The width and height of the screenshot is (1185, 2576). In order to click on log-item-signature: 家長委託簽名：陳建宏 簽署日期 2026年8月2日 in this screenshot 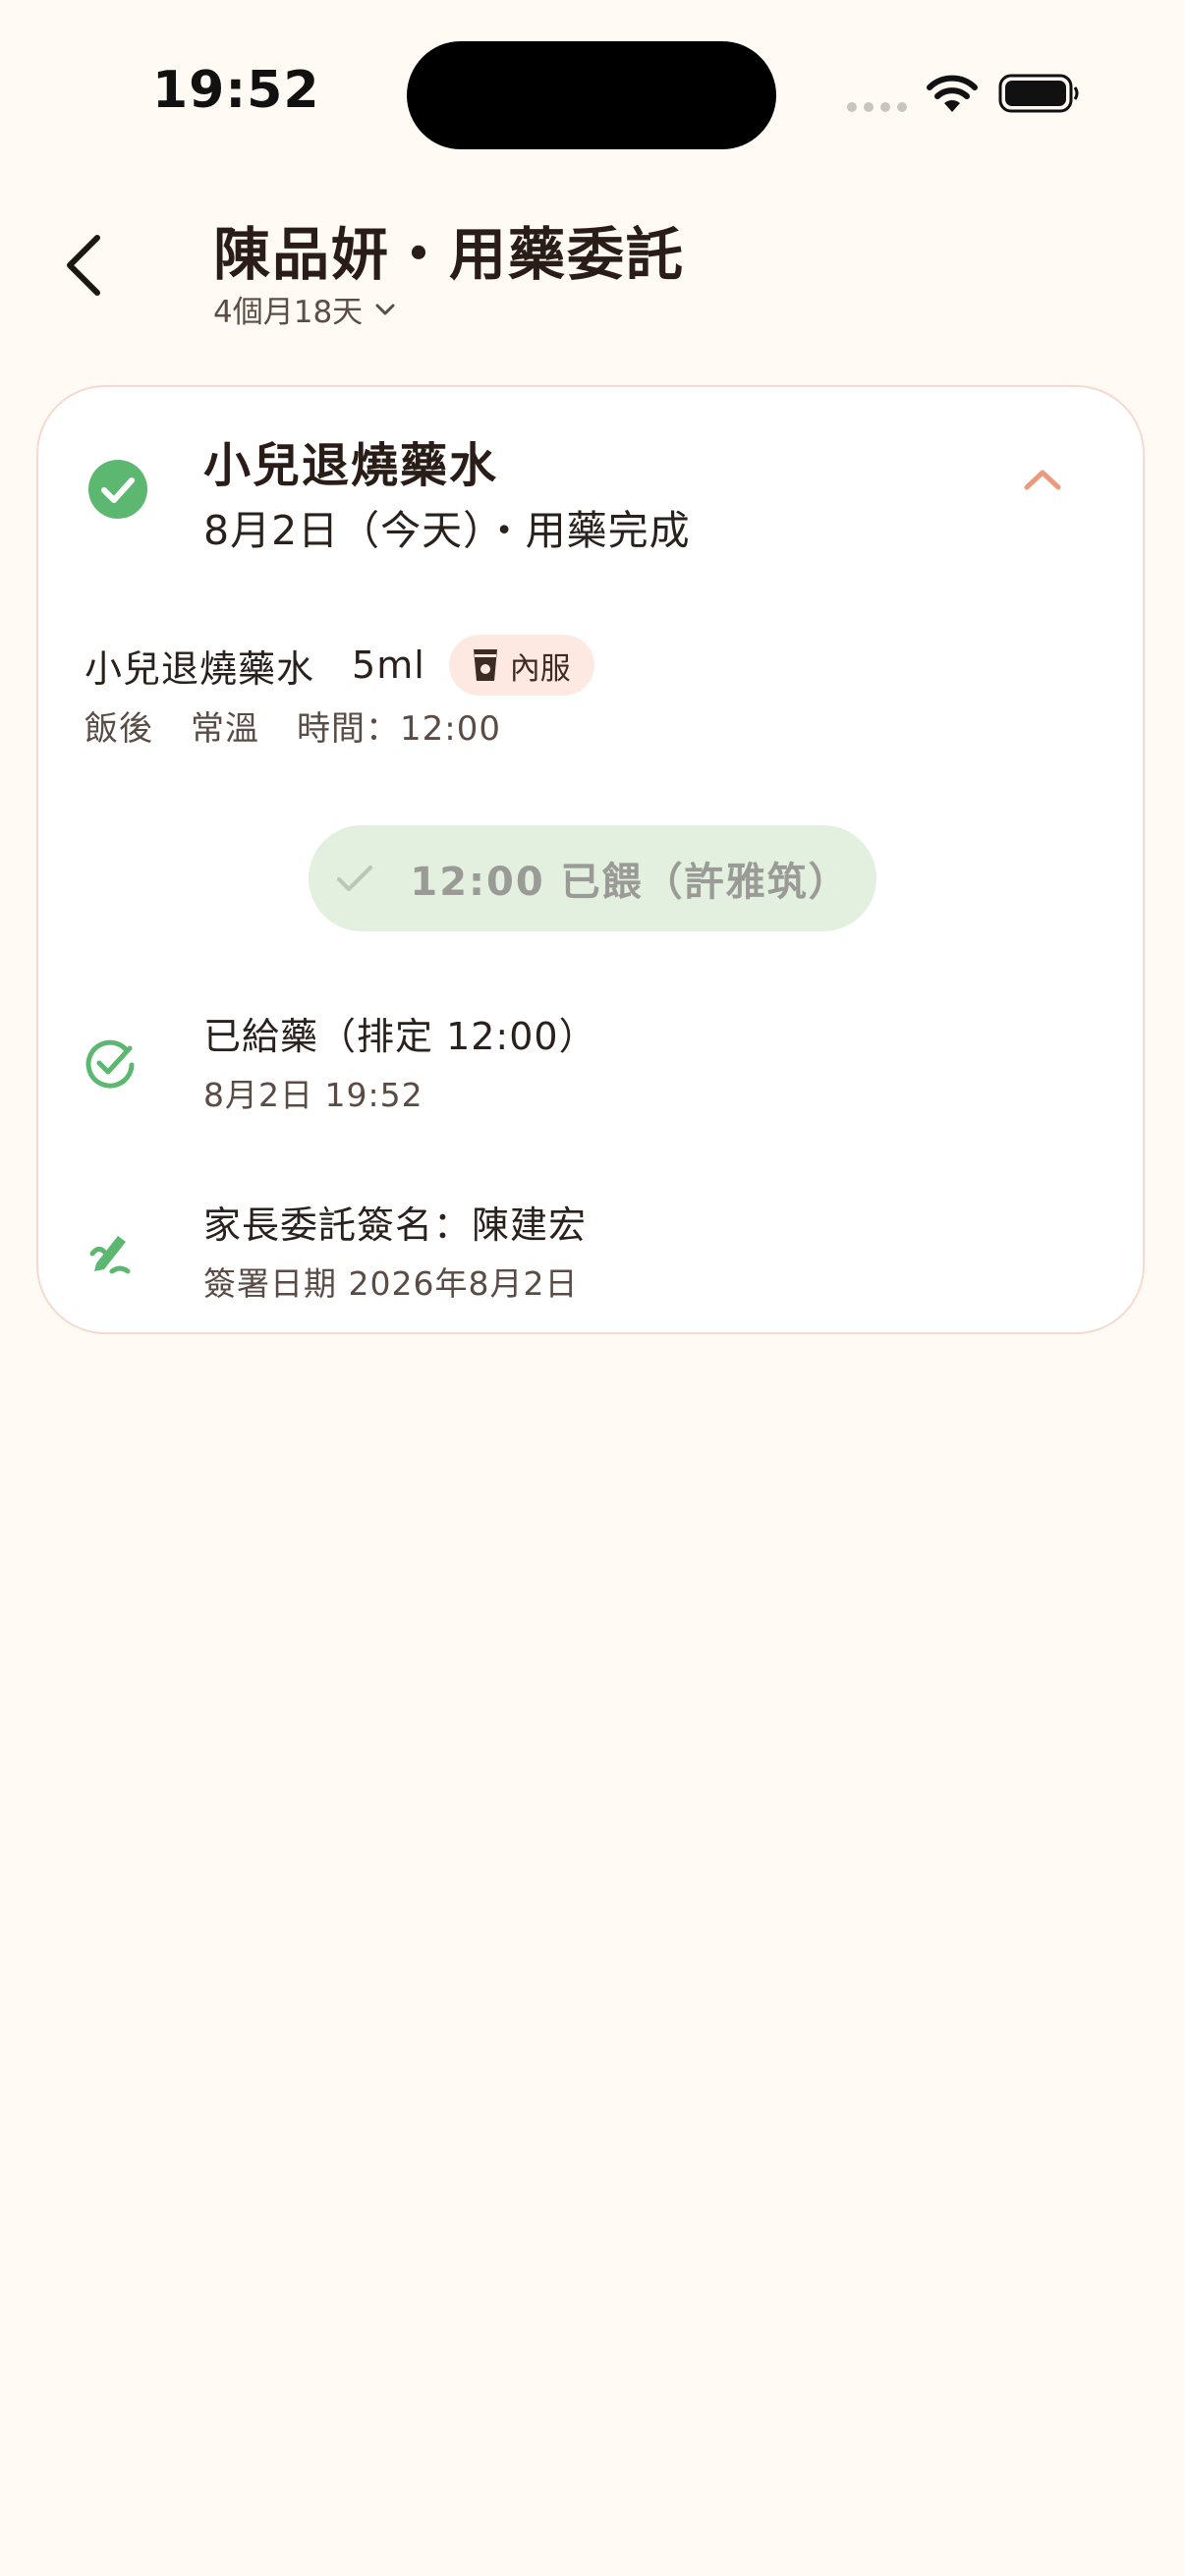, I will do `click(591, 1254)`.